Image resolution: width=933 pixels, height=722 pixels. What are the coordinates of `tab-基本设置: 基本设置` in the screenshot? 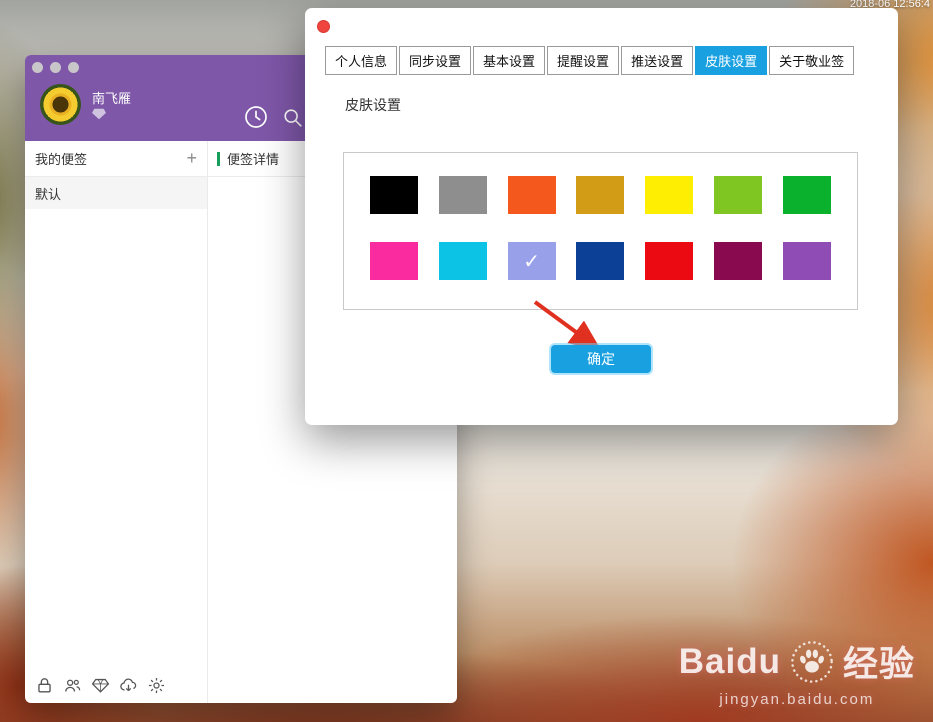 It's located at (509, 60).